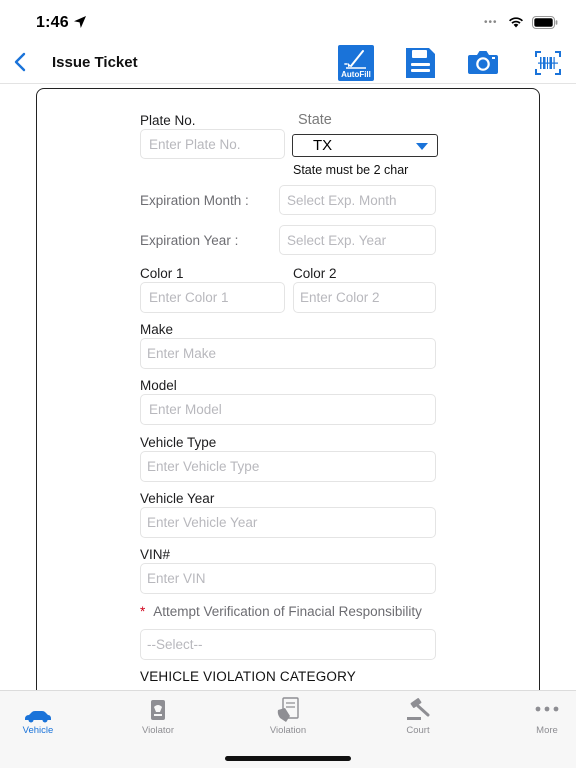  I want to click on multitasking-dots-icon: •••, so click(491, 22).